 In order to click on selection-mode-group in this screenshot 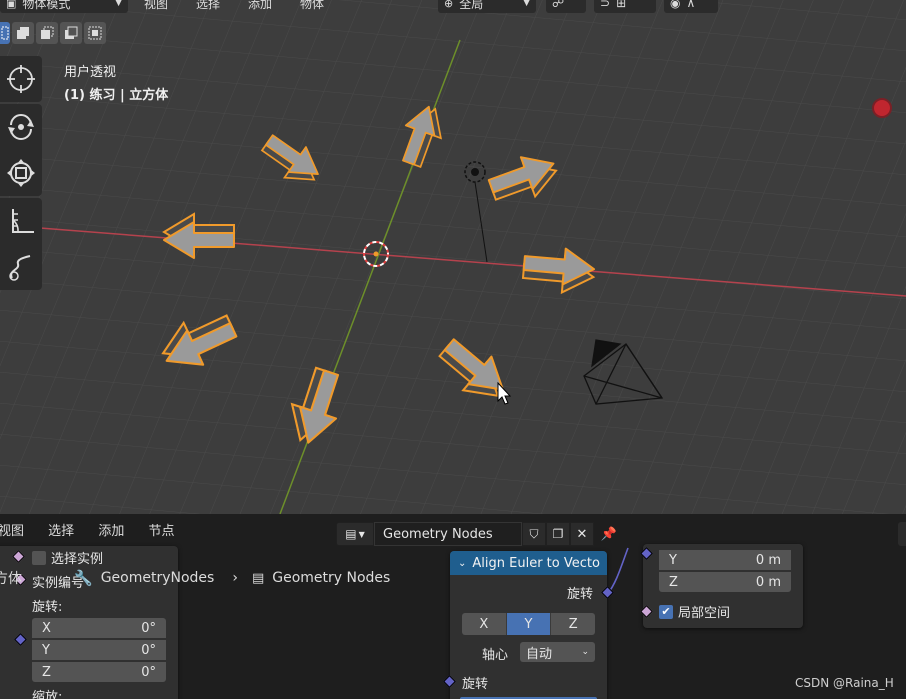, I will do `click(53, 33)`.